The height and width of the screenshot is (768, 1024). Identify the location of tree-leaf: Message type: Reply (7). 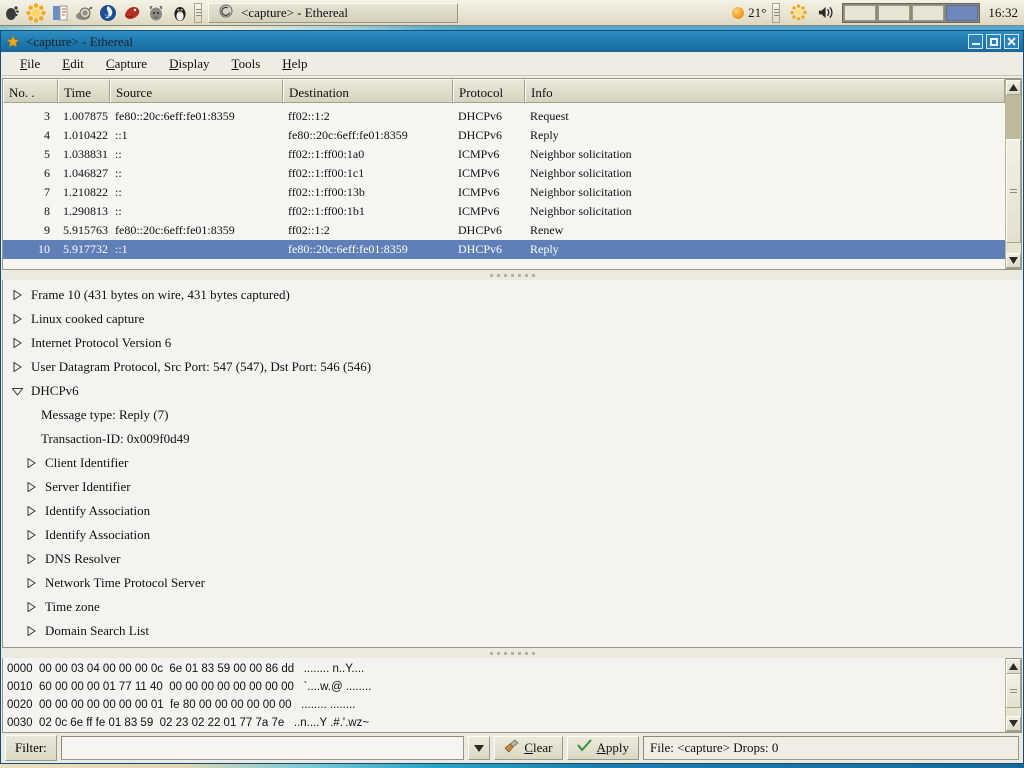
(512, 415).